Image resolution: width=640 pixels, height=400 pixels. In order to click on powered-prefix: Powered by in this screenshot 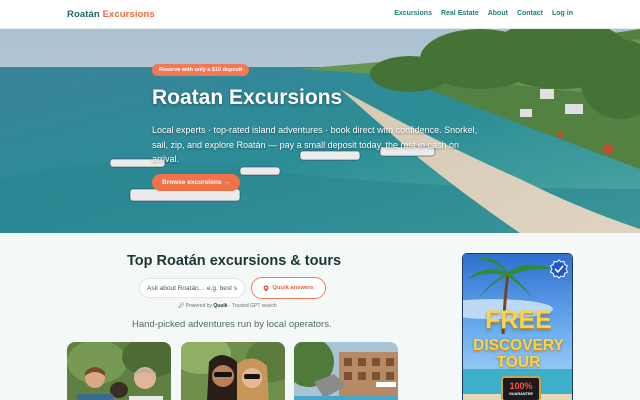, I will do `click(199, 306)`.